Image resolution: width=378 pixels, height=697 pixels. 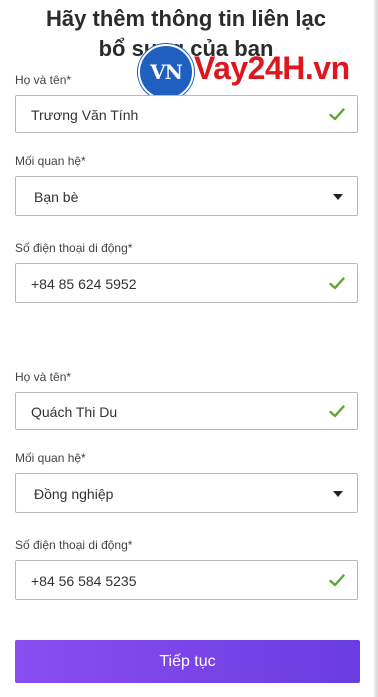 I want to click on phone-field: +84 85 624 5952, so click(x=186, y=283).